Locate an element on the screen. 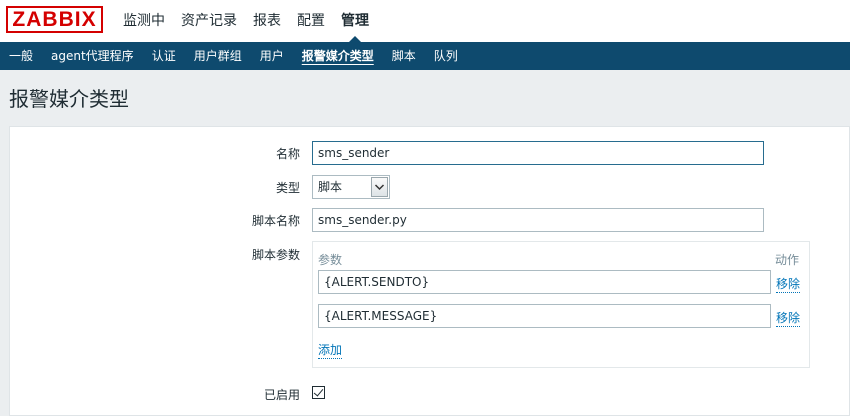  top-nav: 监测中 资产记录 报表 配置 管理 is located at coordinates (246, 21).